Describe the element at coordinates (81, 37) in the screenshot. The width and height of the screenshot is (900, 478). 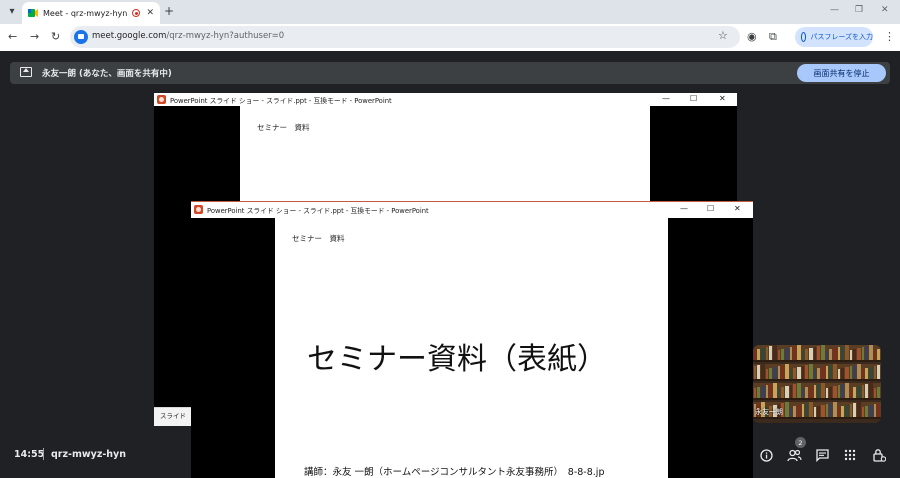
I see `site-info-icon` at that location.